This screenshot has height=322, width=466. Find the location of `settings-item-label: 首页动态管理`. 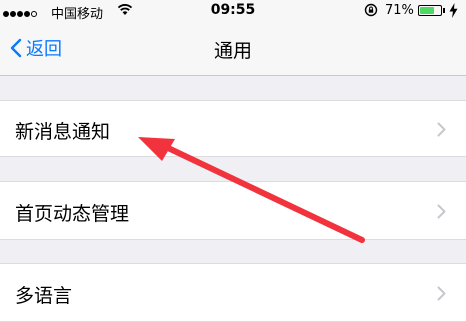

settings-item-label: 首页动态管理 is located at coordinates (72, 214).